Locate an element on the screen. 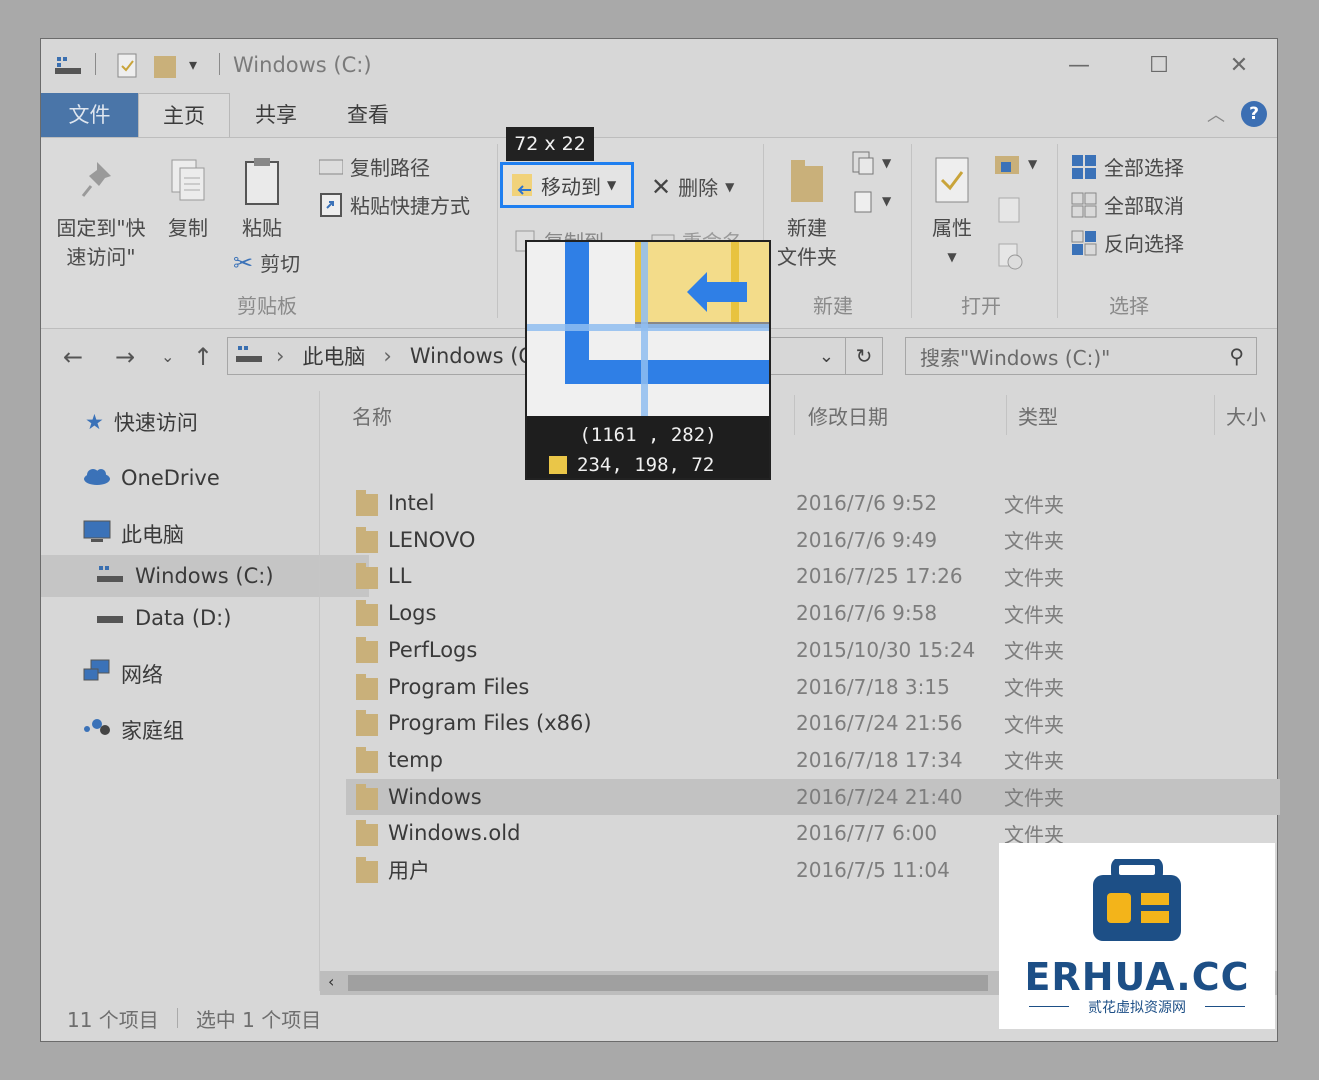 The width and height of the screenshot is (1319, 1080). capture-size-label: 72 x 22 is located at coordinates (550, 144).